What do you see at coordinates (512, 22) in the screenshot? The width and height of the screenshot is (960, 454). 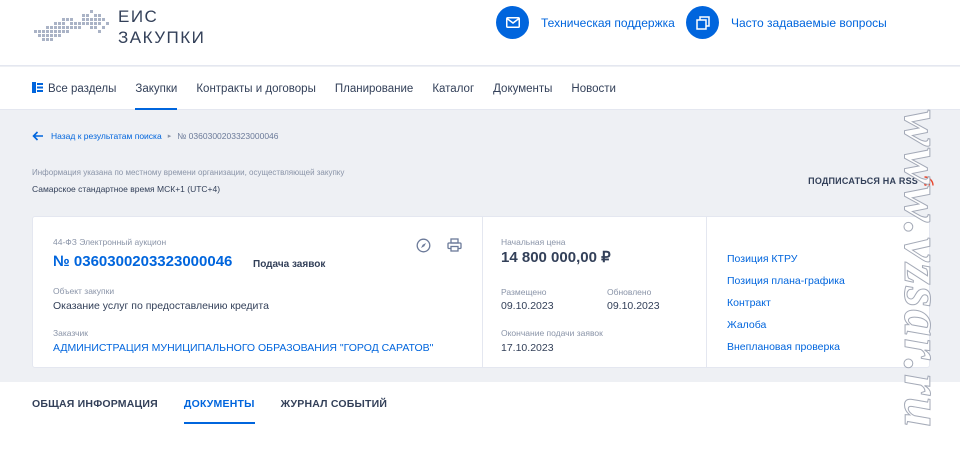 I see `mail-icon` at bounding box center [512, 22].